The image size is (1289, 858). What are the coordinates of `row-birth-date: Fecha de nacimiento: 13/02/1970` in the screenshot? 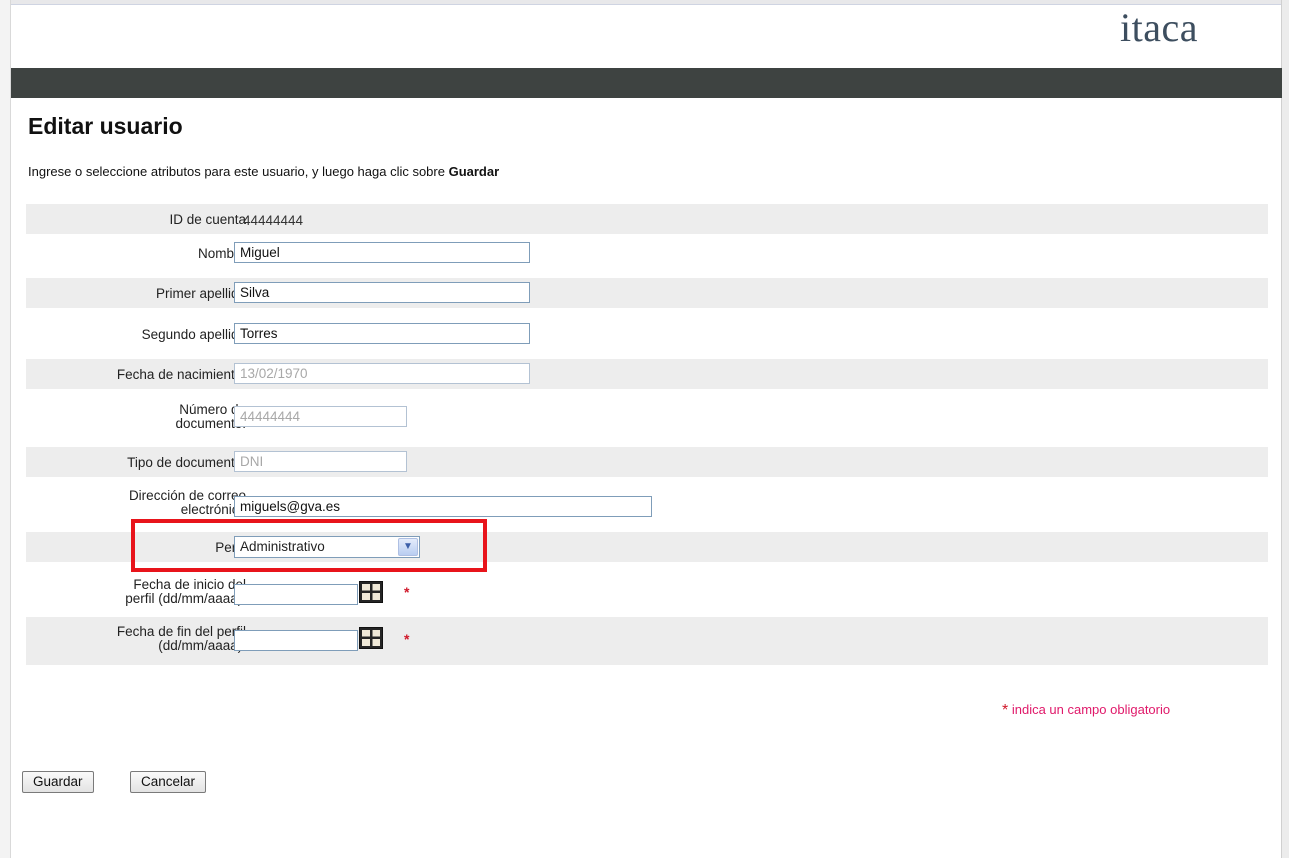 It's located at (647, 374).